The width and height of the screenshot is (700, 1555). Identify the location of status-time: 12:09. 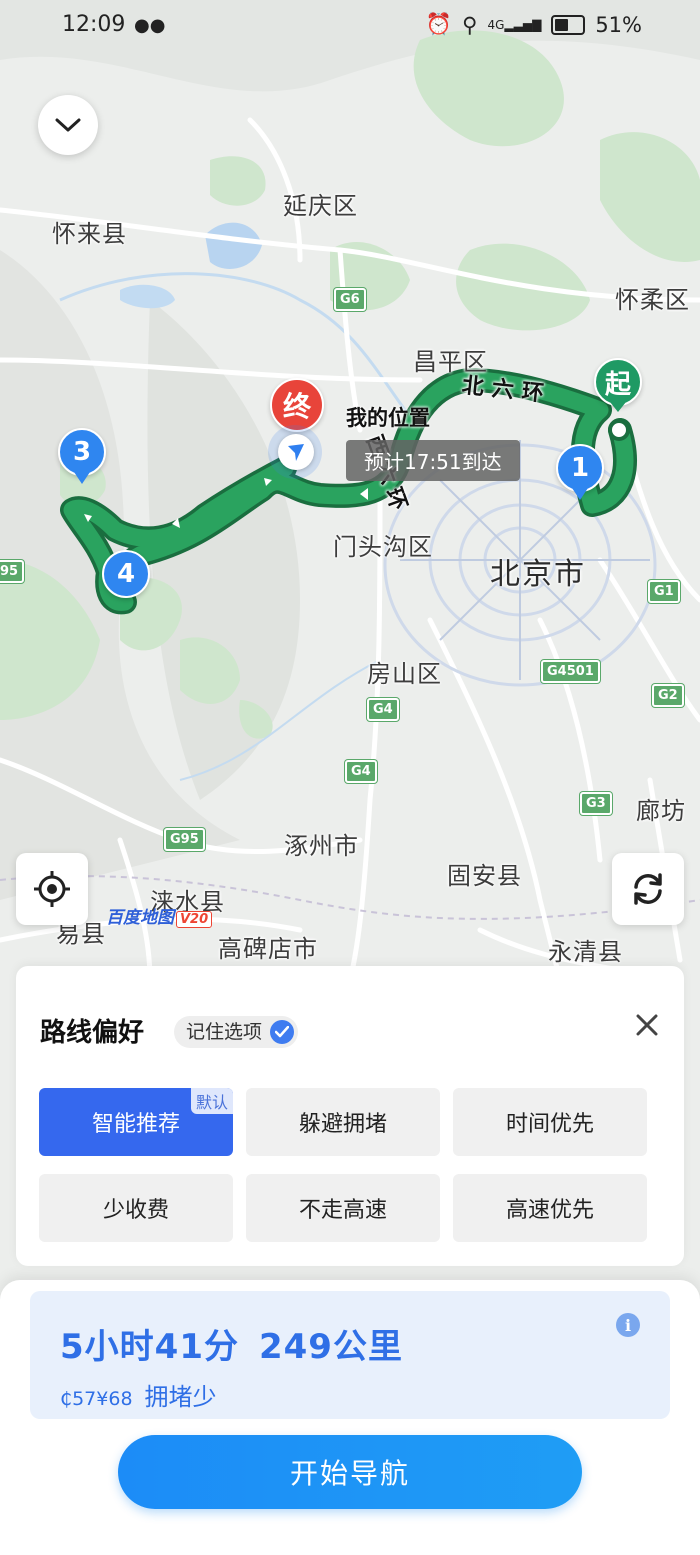
(94, 24).